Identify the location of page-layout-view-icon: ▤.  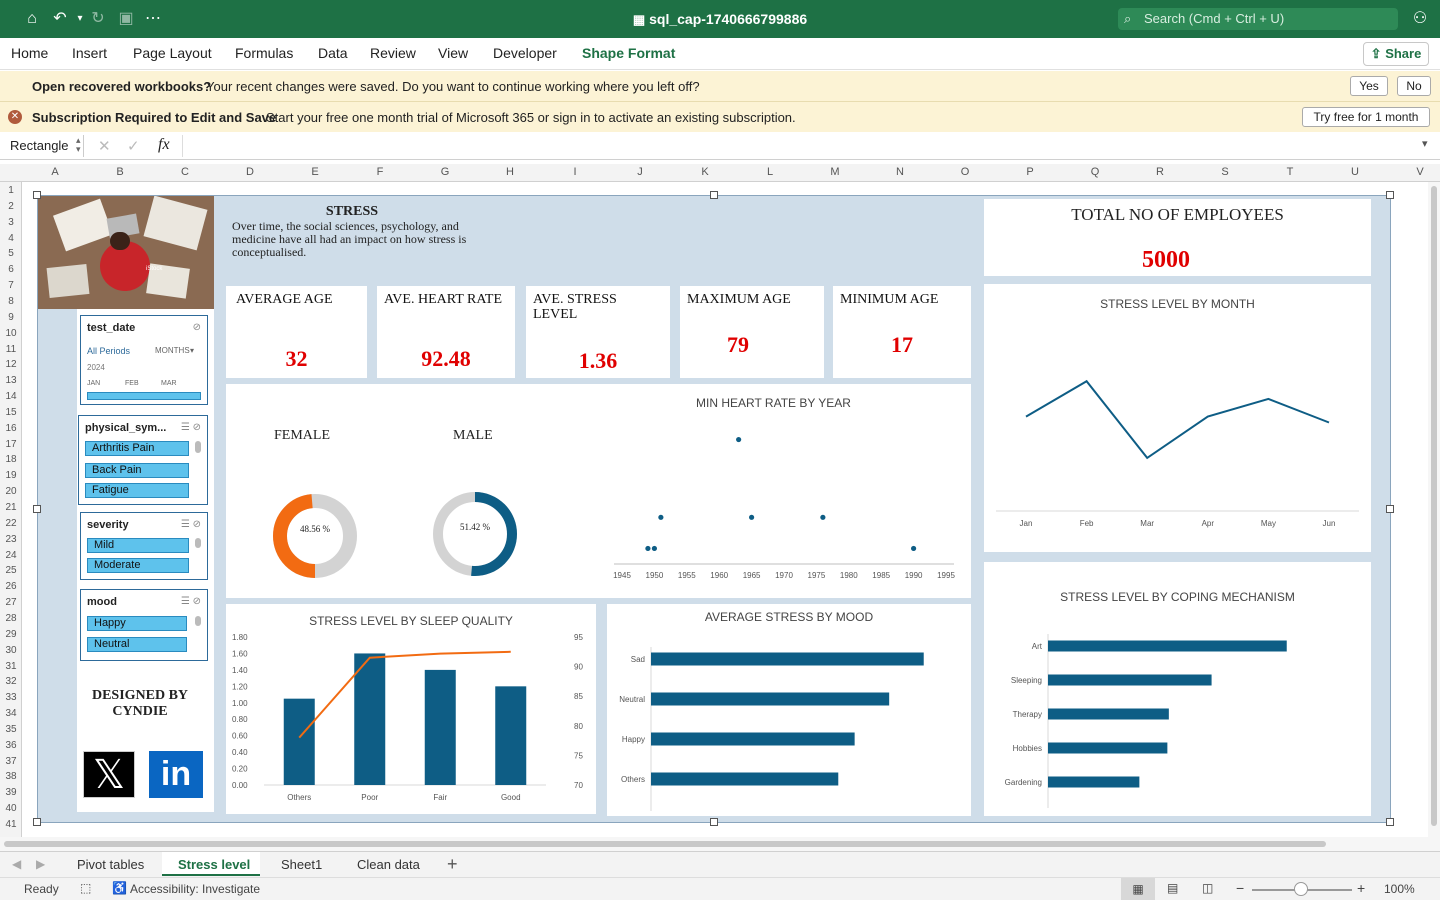
(1172, 888).